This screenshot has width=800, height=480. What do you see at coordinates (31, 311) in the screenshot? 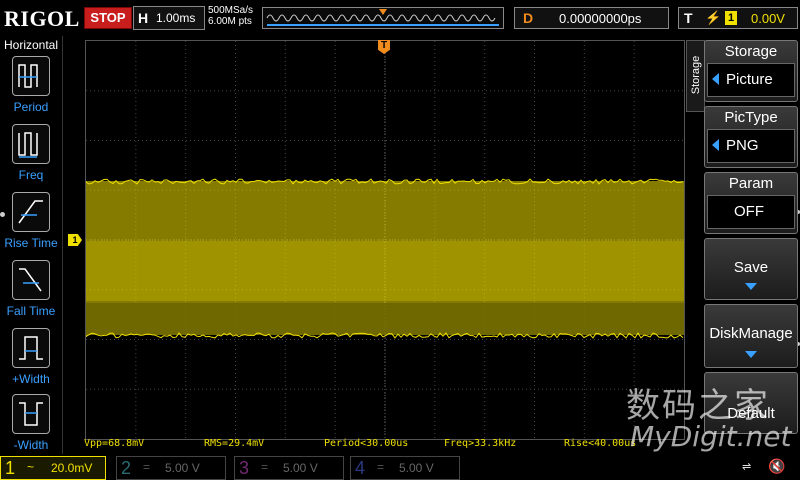
I see `measure-fall-time-label: Fall Time` at bounding box center [31, 311].